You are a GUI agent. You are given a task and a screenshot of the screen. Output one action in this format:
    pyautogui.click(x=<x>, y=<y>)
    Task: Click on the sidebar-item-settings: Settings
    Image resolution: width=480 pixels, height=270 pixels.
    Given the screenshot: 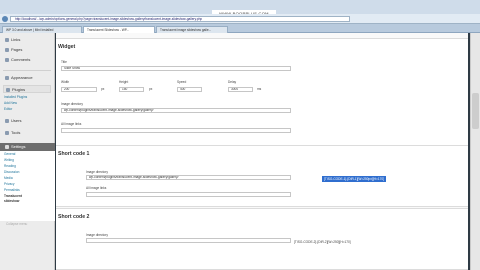 What is the action you would take?
    pyautogui.click(x=27, y=147)
    